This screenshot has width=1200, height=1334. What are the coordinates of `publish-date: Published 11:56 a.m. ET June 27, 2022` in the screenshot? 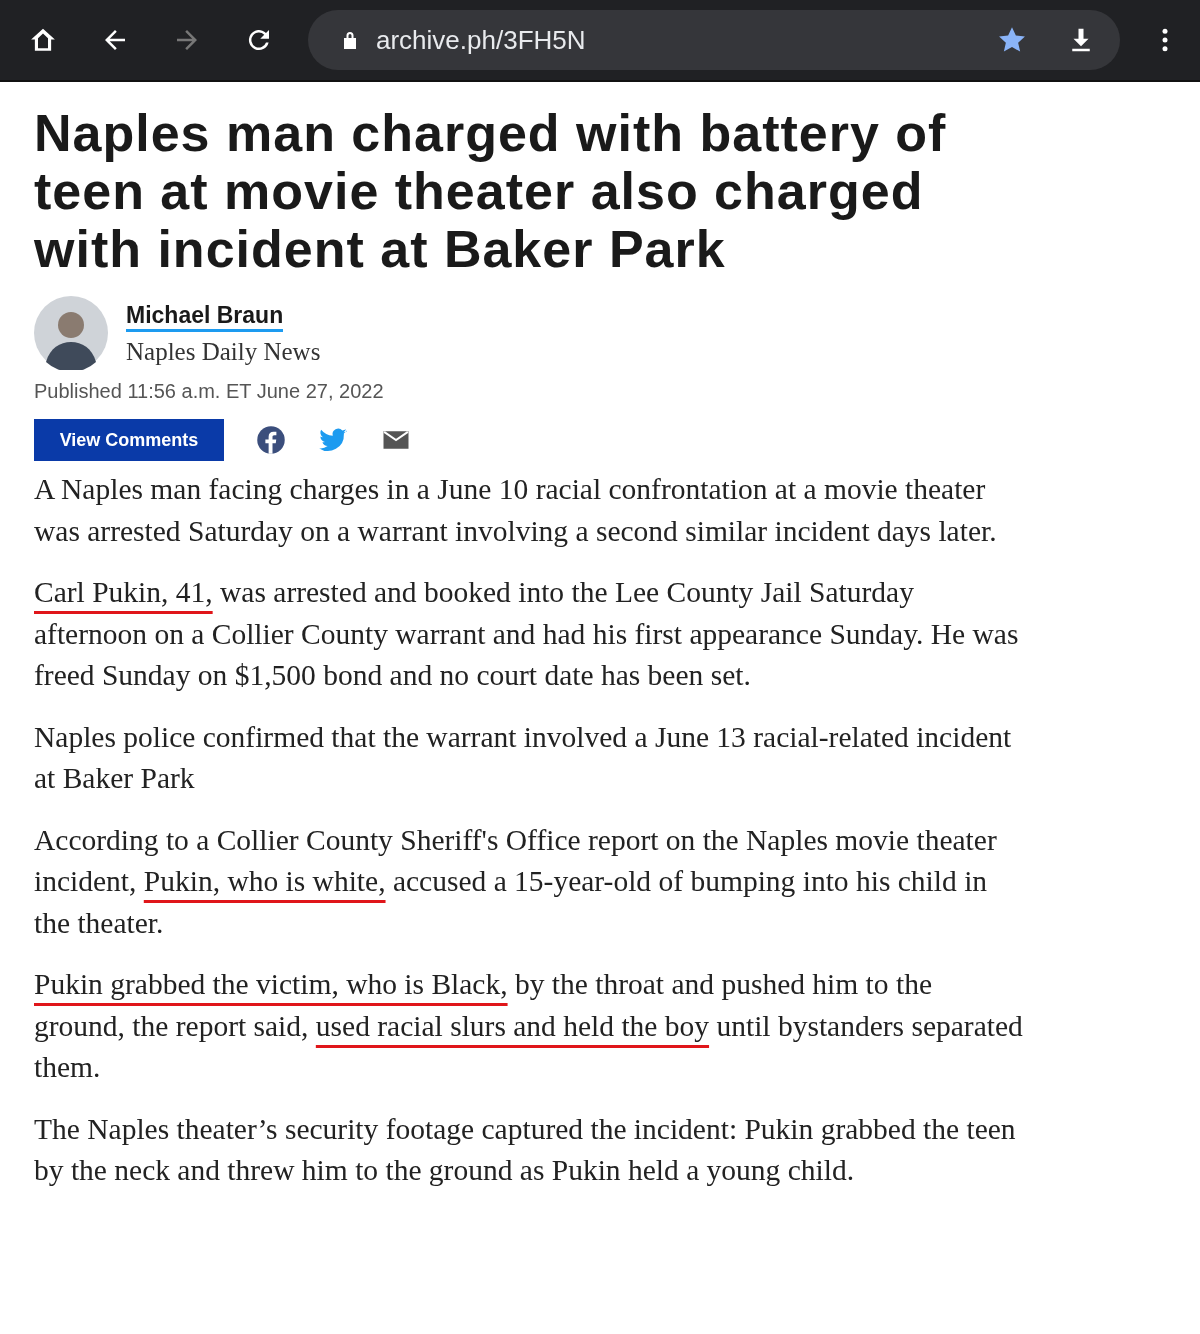 It's located at (209, 391).